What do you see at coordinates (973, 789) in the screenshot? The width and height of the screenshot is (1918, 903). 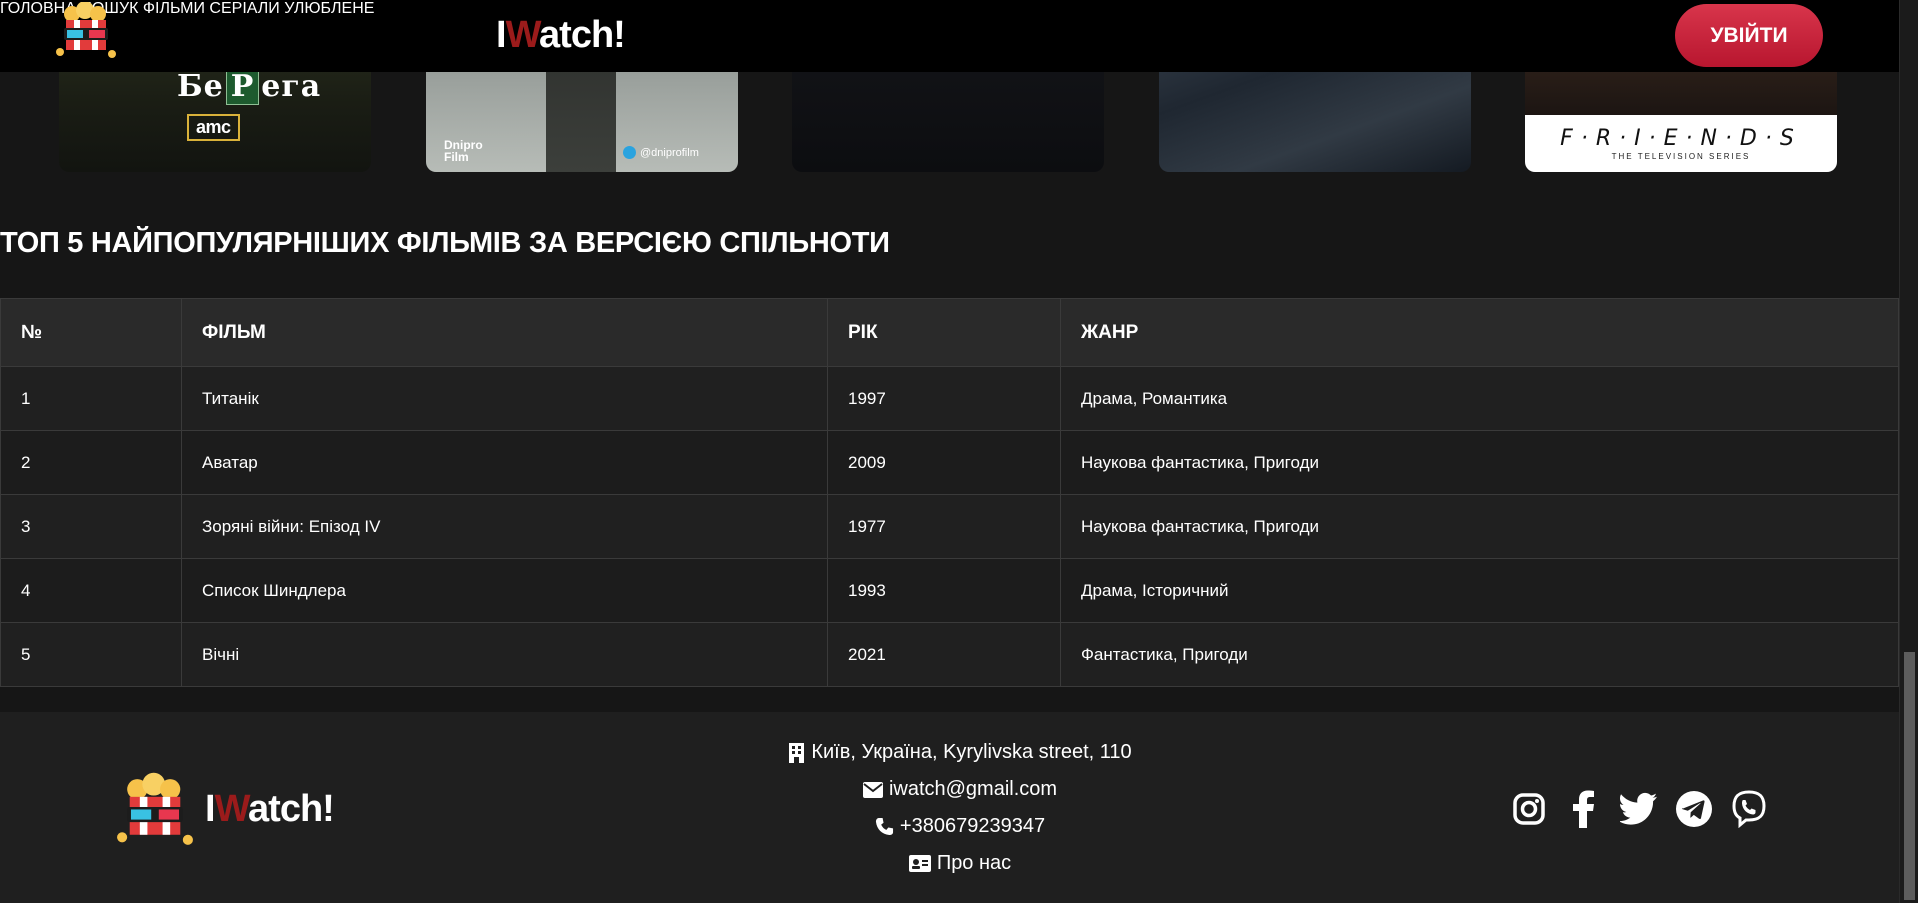 I see `email-text: iwatch@gmail.com` at bounding box center [973, 789].